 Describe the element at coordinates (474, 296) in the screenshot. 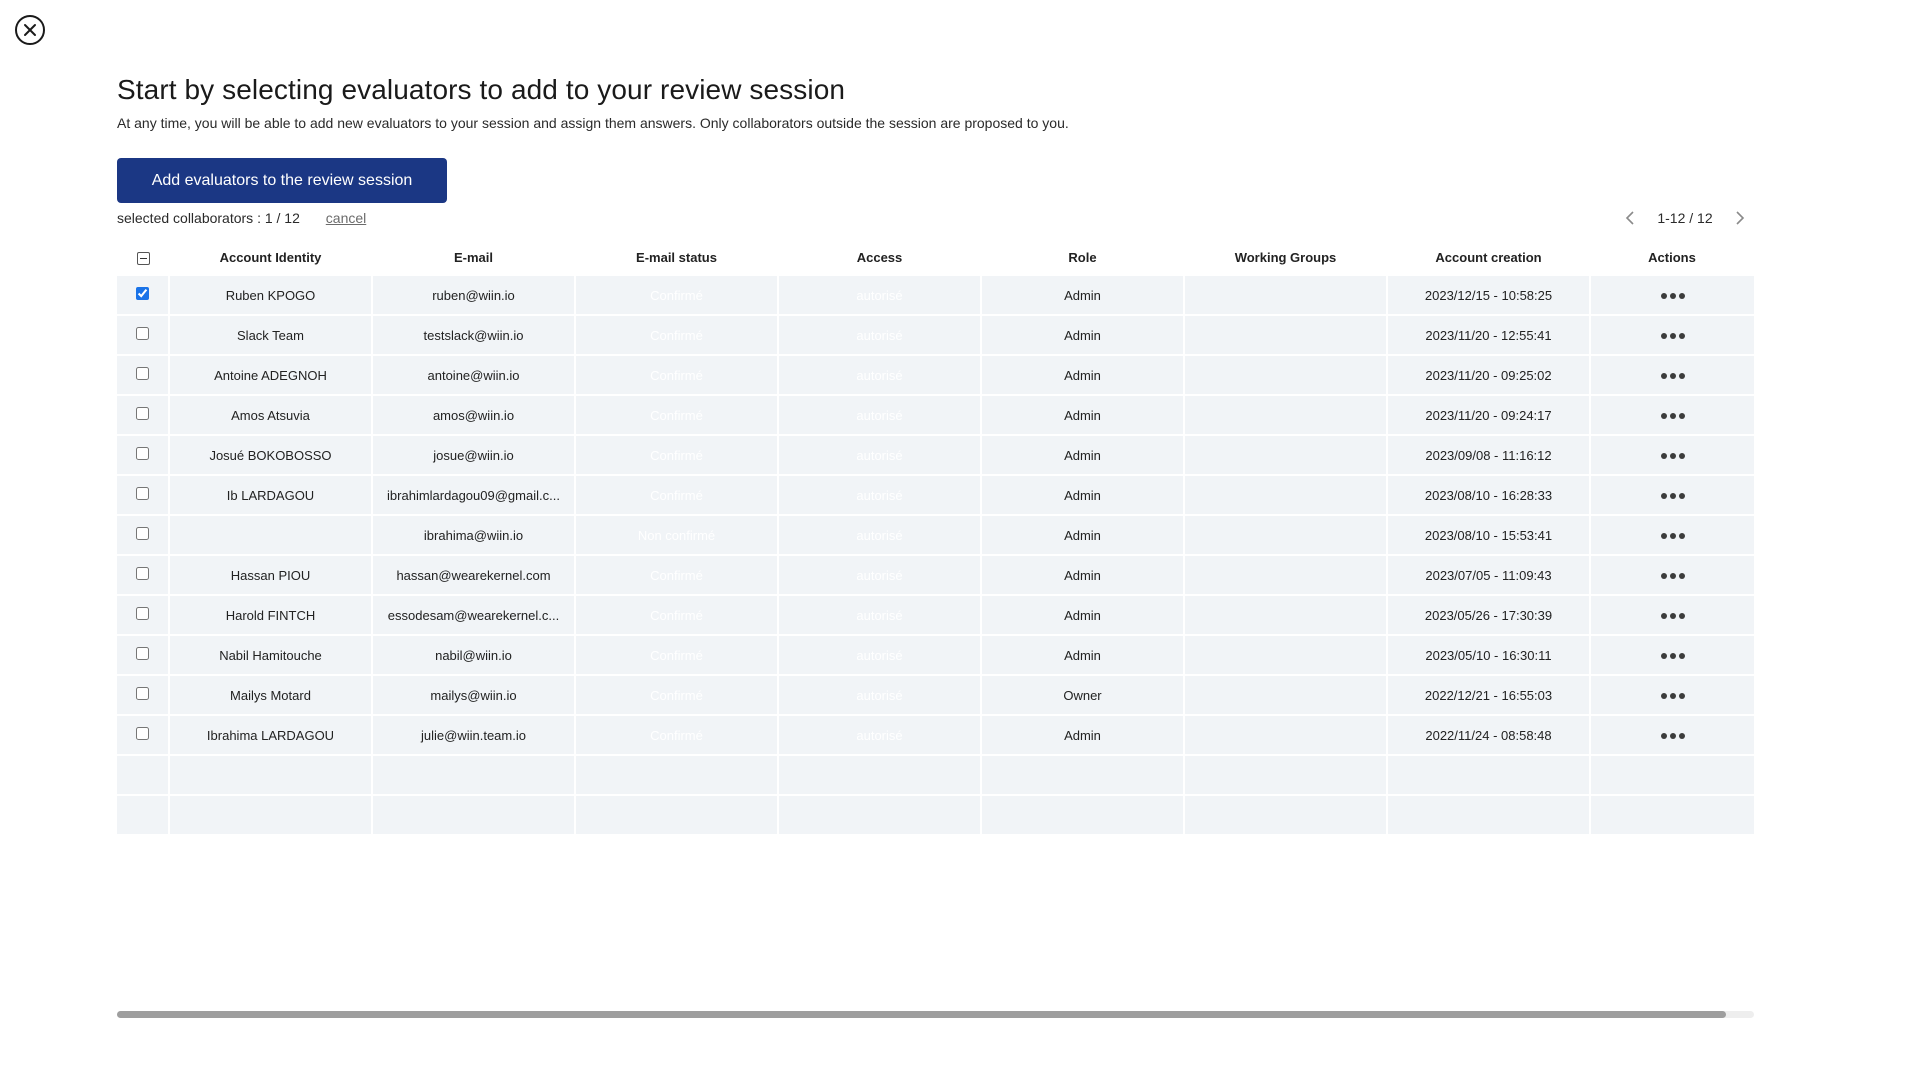

I see `email: ruben@wiin.io` at that location.